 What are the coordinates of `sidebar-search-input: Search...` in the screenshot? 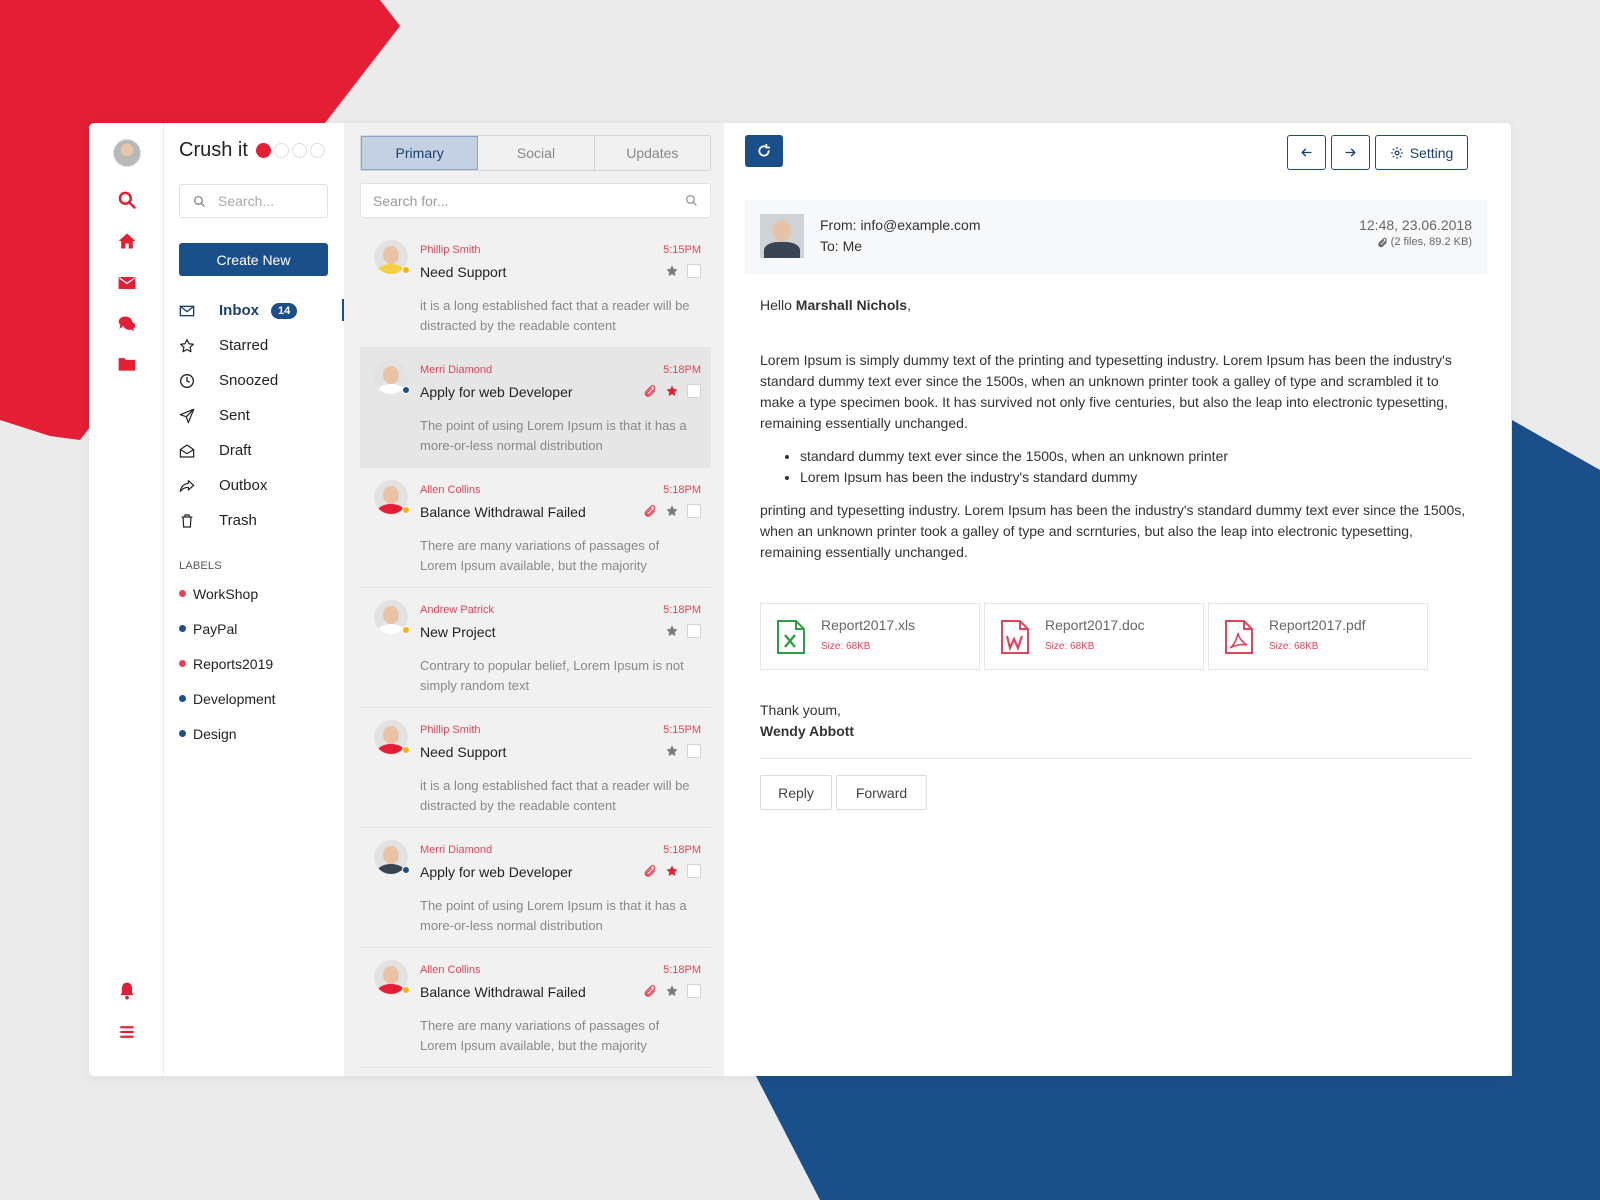 It's located at (253, 201).